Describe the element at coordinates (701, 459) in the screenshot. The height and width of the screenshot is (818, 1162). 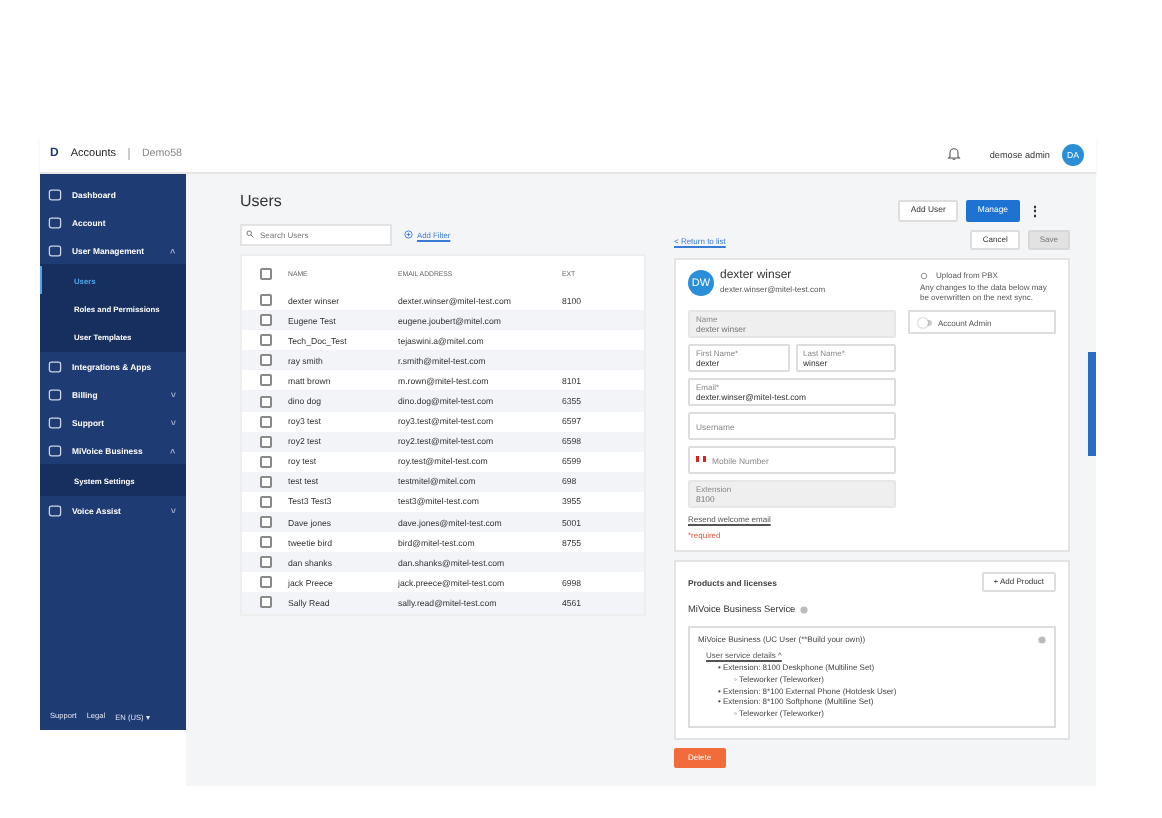
I see `flag-icon` at that location.